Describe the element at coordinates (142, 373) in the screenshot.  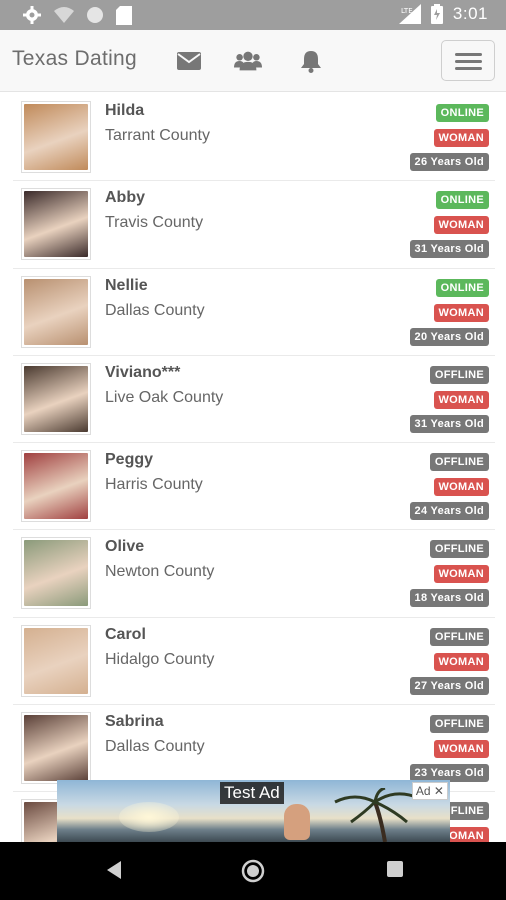
I see `profile-name: Viviano***` at that location.